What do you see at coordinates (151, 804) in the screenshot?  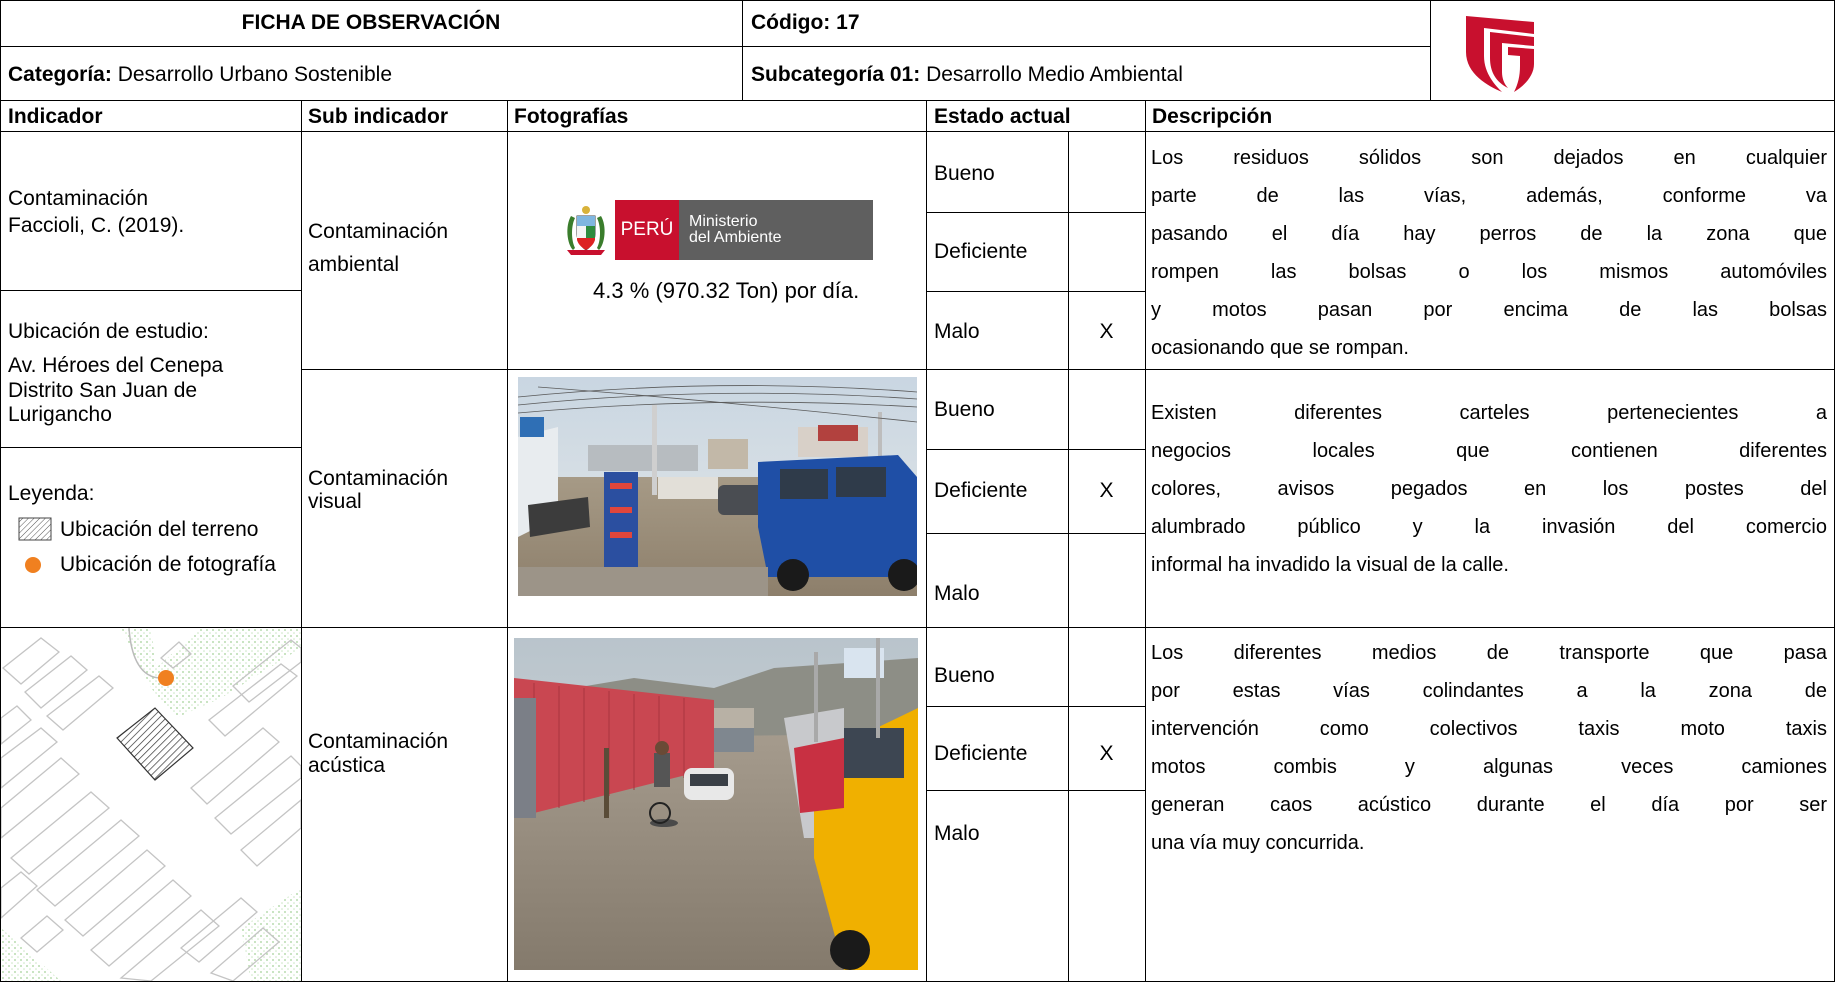 I see `location-map` at bounding box center [151, 804].